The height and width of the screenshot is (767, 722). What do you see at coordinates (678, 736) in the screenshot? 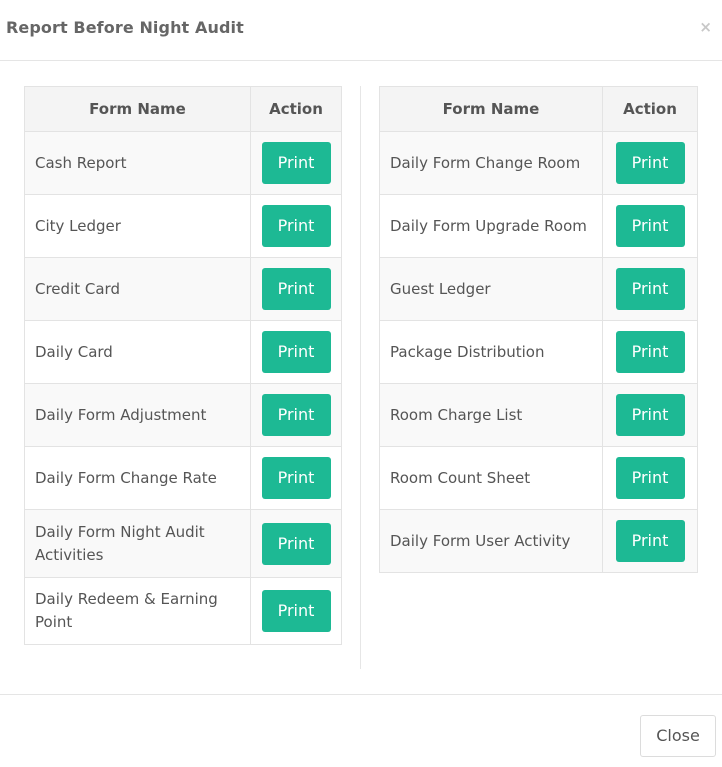
I see `close-button: Close` at bounding box center [678, 736].